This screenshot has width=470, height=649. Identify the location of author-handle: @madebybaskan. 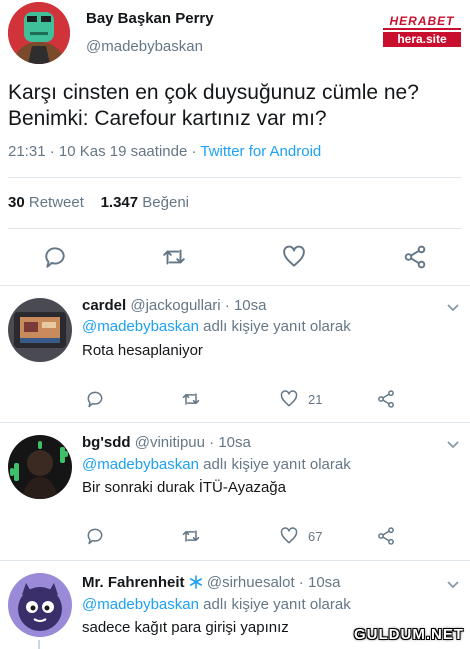
(144, 46).